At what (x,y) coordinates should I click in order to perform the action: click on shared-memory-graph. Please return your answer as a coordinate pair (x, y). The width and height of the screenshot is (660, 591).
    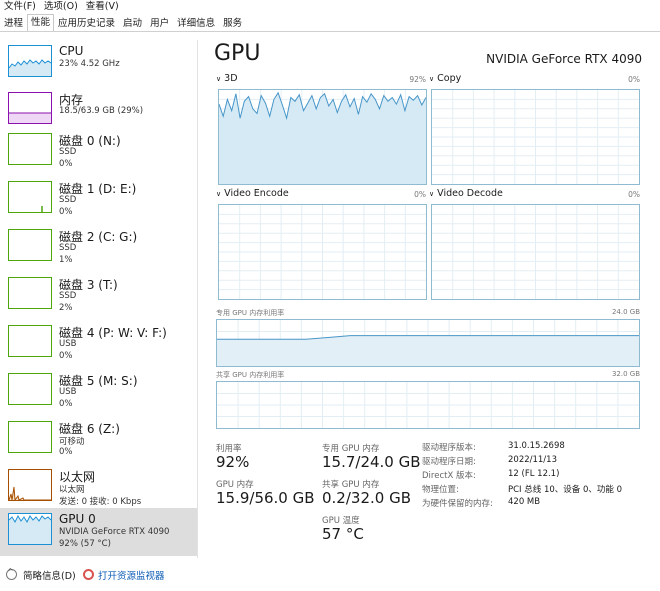
    Looking at the image, I should click on (428, 405).